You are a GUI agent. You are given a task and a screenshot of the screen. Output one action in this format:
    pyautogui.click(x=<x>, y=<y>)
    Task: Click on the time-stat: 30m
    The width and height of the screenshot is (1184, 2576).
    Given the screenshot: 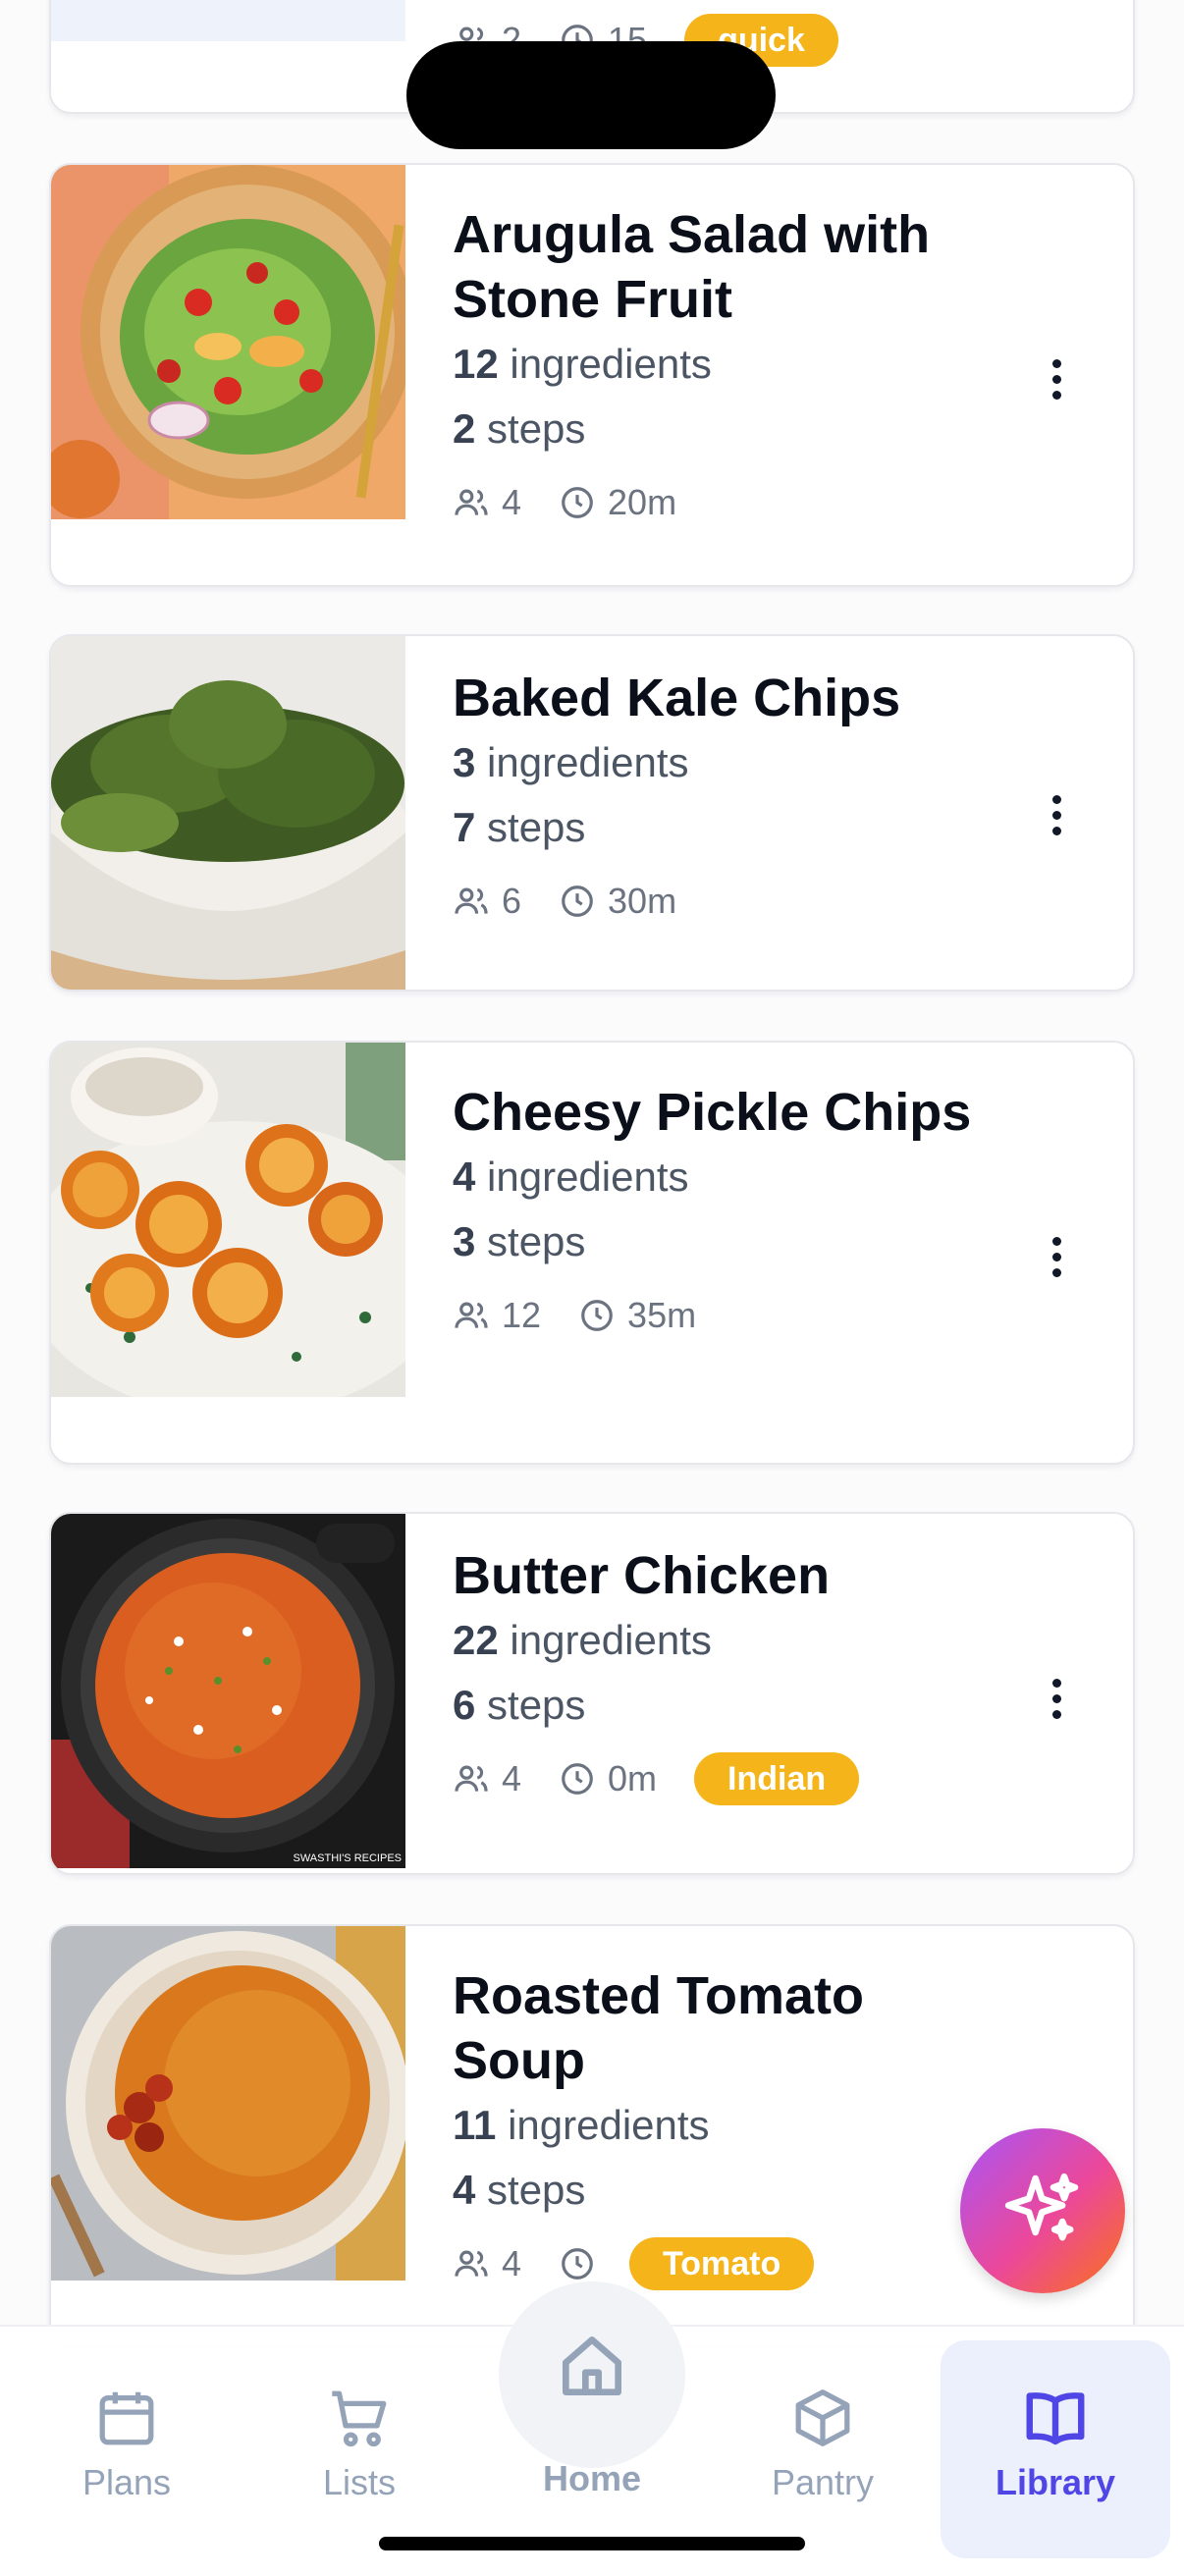 What is the action you would take?
    pyautogui.click(x=617, y=901)
    